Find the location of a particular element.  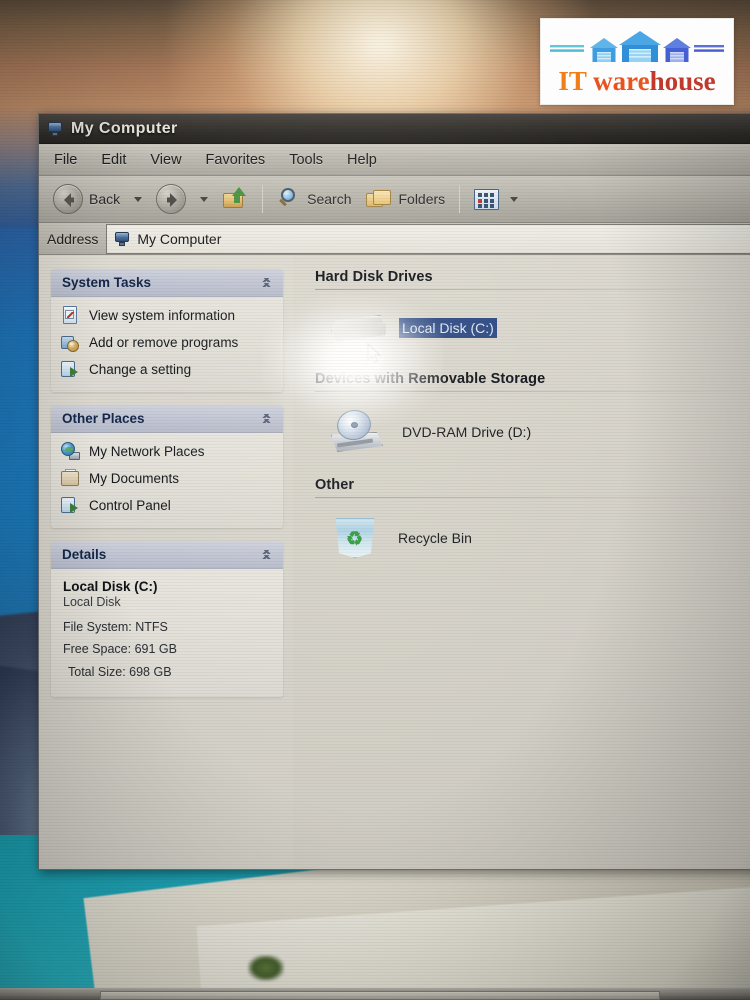

menu-bar: File Edit View Favorites Tools Help is located at coordinates (394, 160).